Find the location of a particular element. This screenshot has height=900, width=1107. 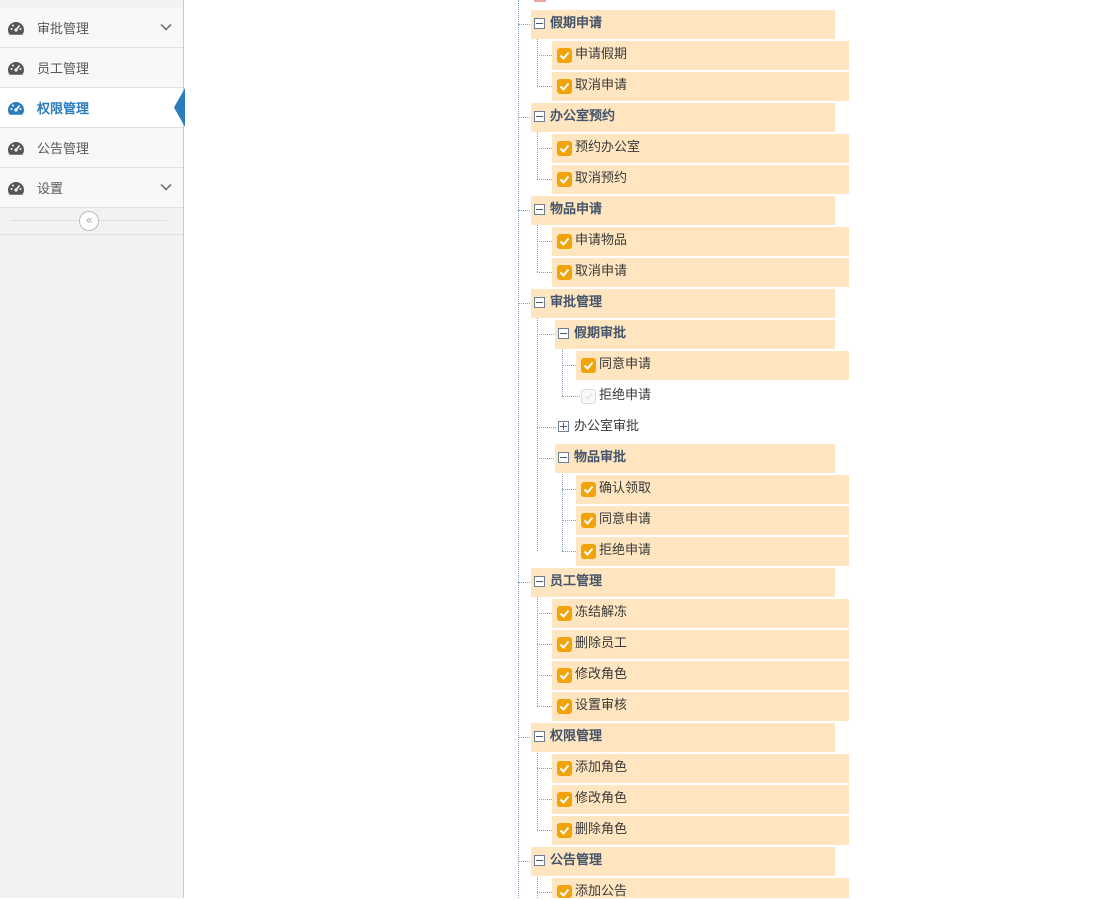

tree-leaf-label: 删除角色 is located at coordinates (601, 830).